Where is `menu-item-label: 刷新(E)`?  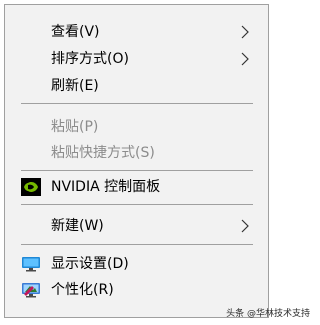 menu-item-label: 刷新(E) is located at coordinates (75, 85).